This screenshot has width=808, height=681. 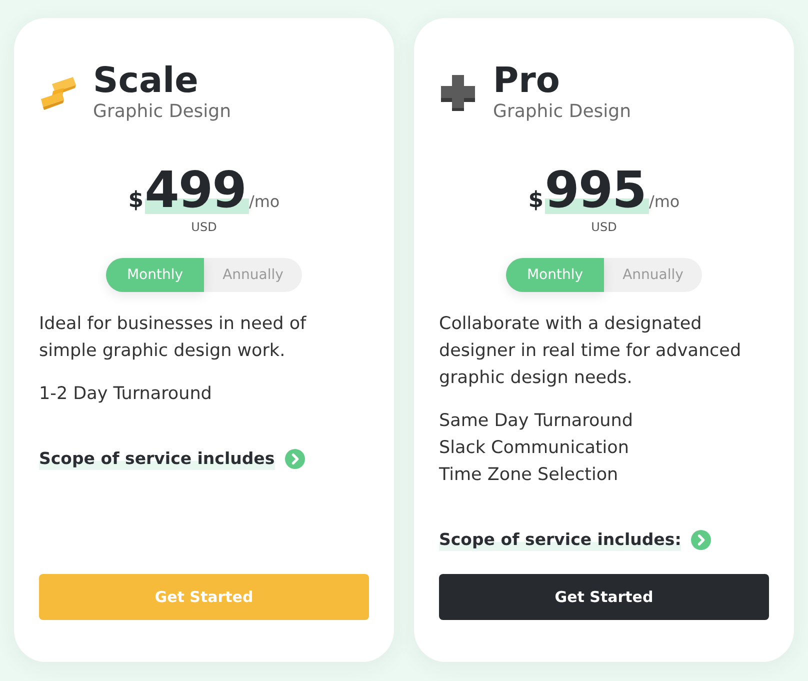 I want to click on plus-icon, so click(x=458, y=92).